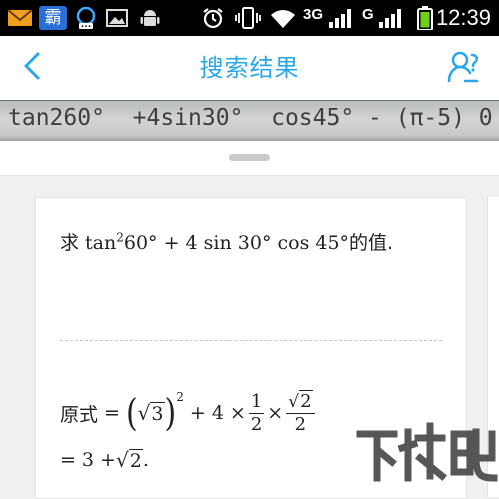  I want to click on ask-teacher-button, so click(463, 68).